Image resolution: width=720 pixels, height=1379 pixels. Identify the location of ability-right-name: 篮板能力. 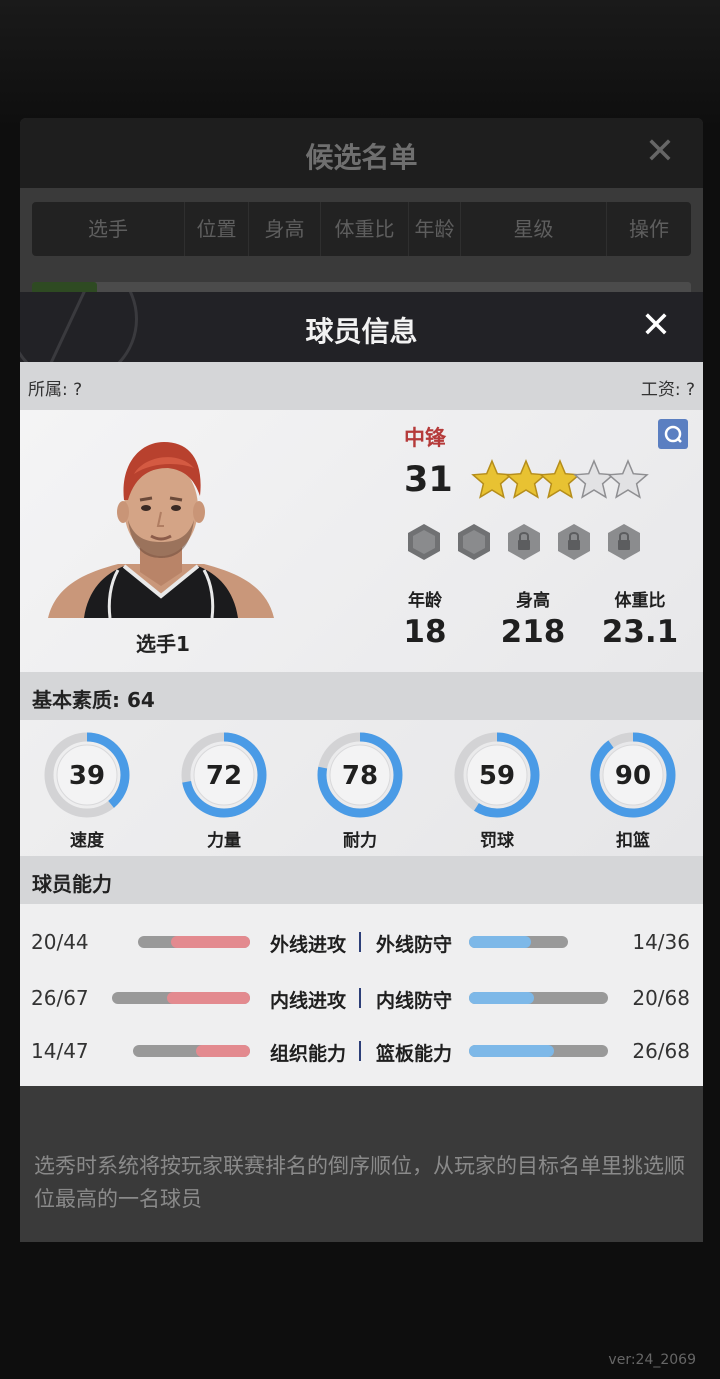
(414, 1054).